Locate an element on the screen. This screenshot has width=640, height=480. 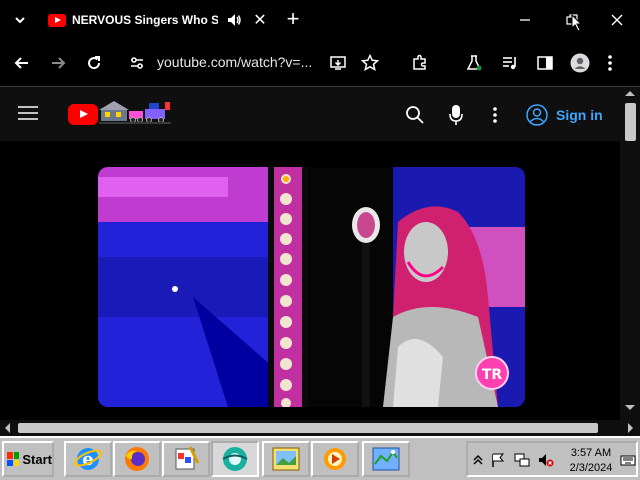
youtube-favicon is located at coordinates (57, 20).